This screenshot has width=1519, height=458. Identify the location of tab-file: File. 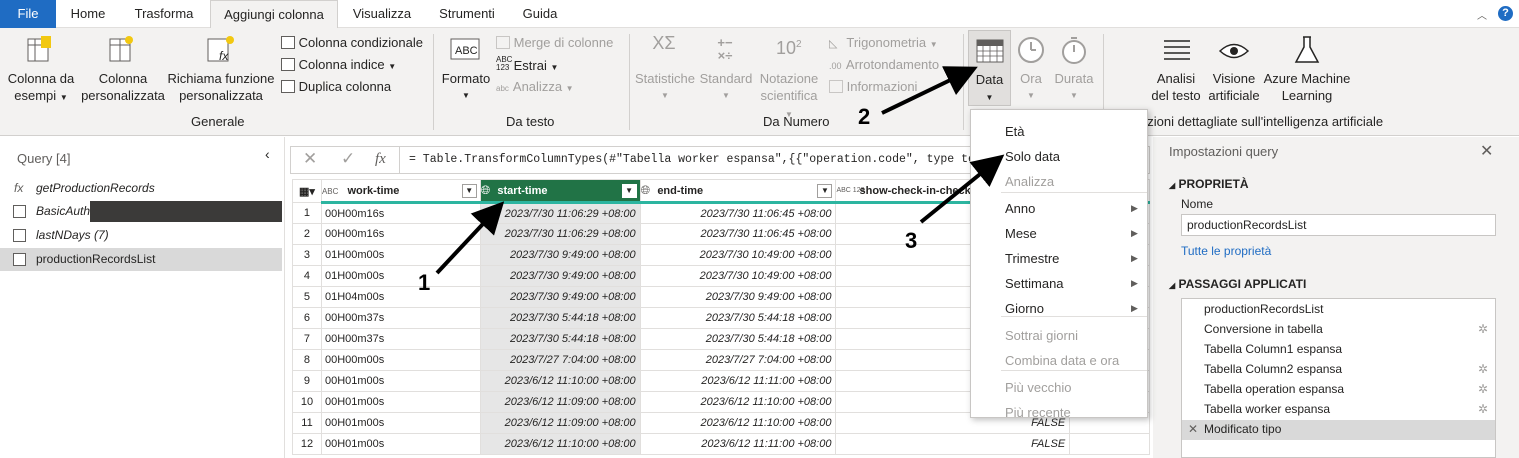
(28, 14).